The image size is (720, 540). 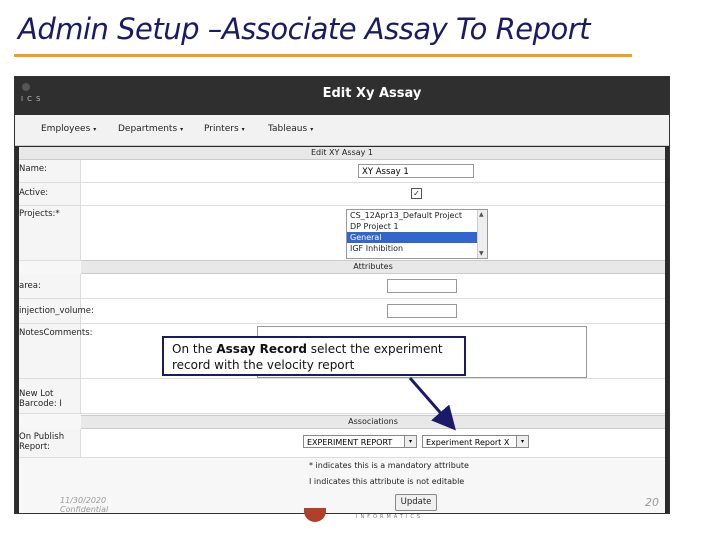 I want to click on confidential-text: Confidential, so click(x=84, y=509).